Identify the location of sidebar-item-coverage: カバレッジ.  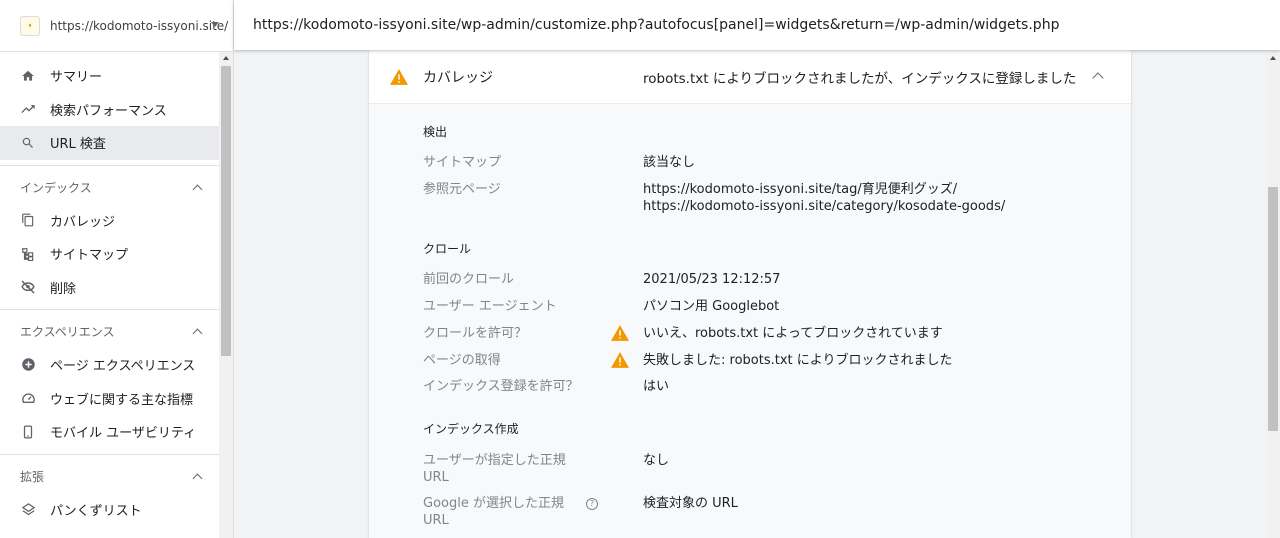
(109, 221).